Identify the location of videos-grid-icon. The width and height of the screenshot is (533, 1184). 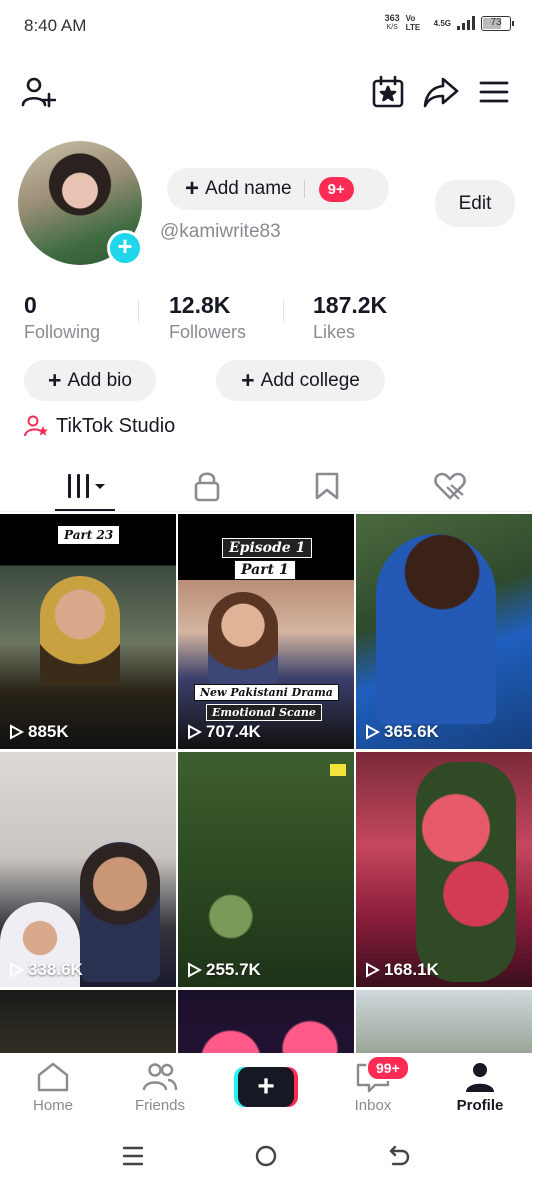
(86, 486).